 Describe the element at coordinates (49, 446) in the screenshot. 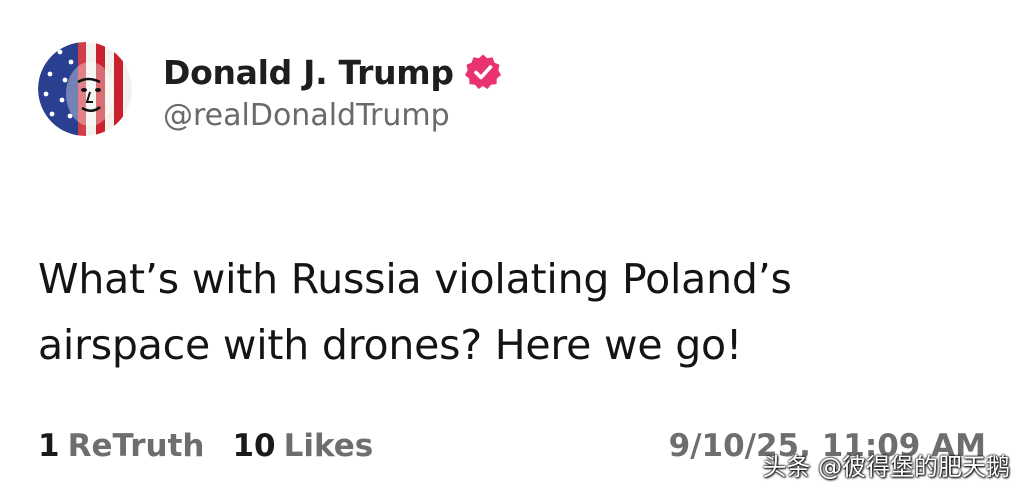

I see `retruths-count: 1` at that location.